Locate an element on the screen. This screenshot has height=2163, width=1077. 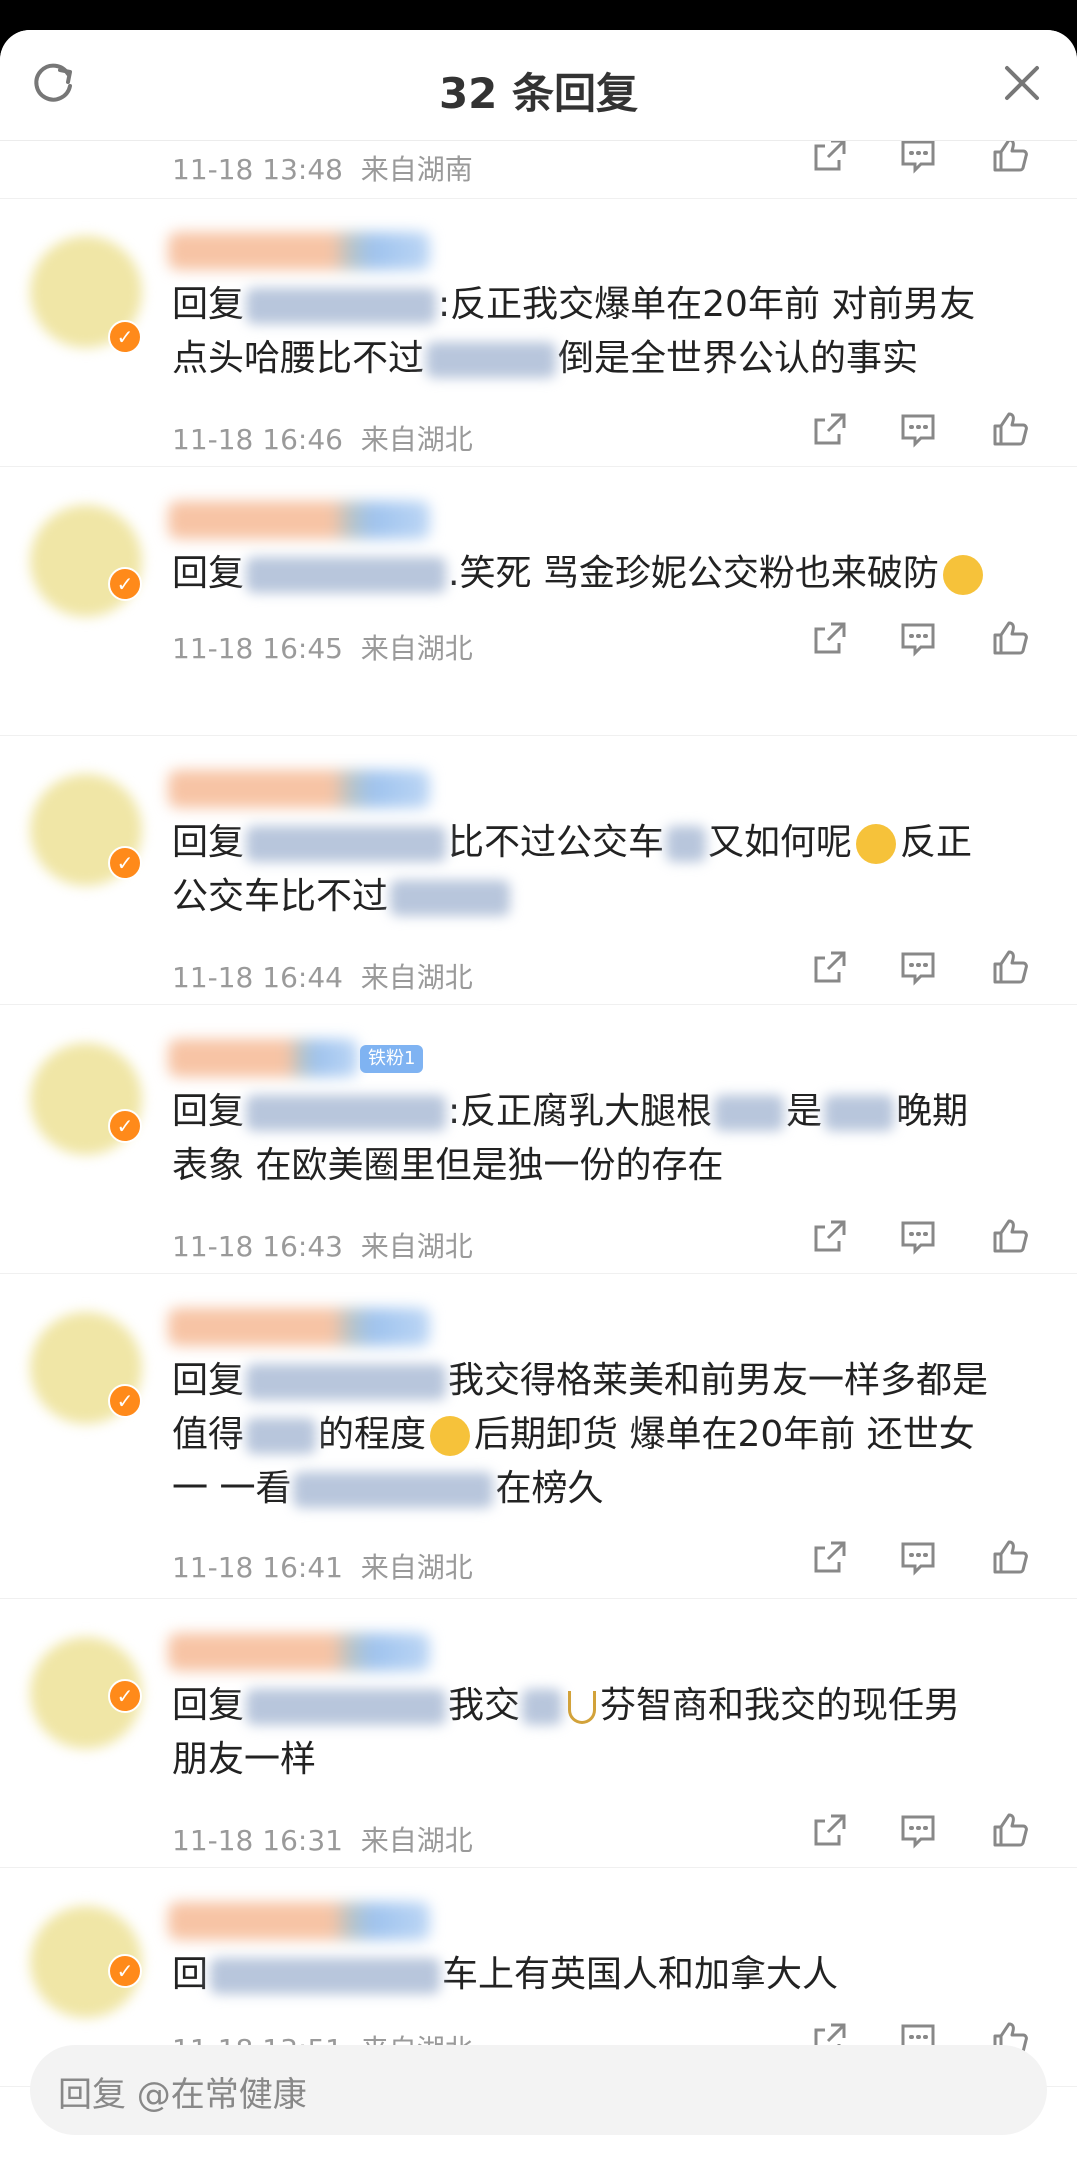
reply-text: 回复:反正我交爆单在20年前 对前男友 点头哈腰比不过 倒是全世界公认的事实 is located at coordinates (574, 331).